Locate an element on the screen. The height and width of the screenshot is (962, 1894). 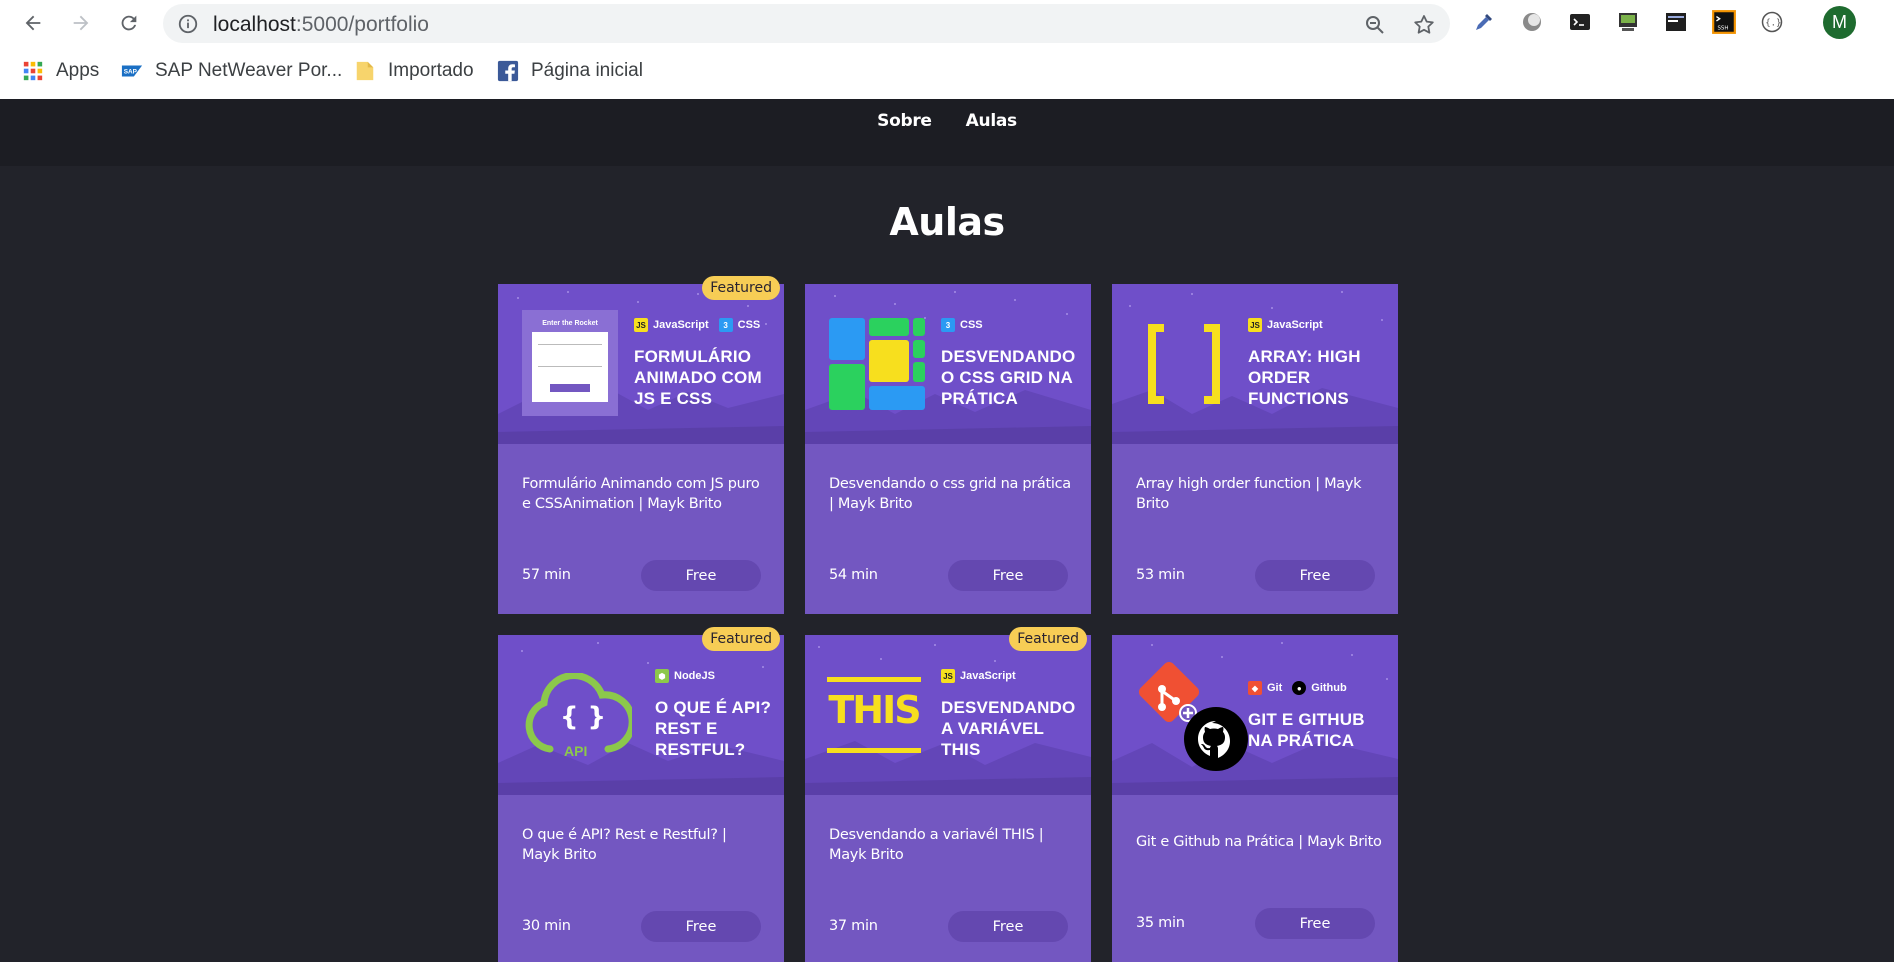
course-thumbnail: JS JavaScript ARRAY: HIGH ORDER FUNCTIONS is located at coordinates (1255, 364).